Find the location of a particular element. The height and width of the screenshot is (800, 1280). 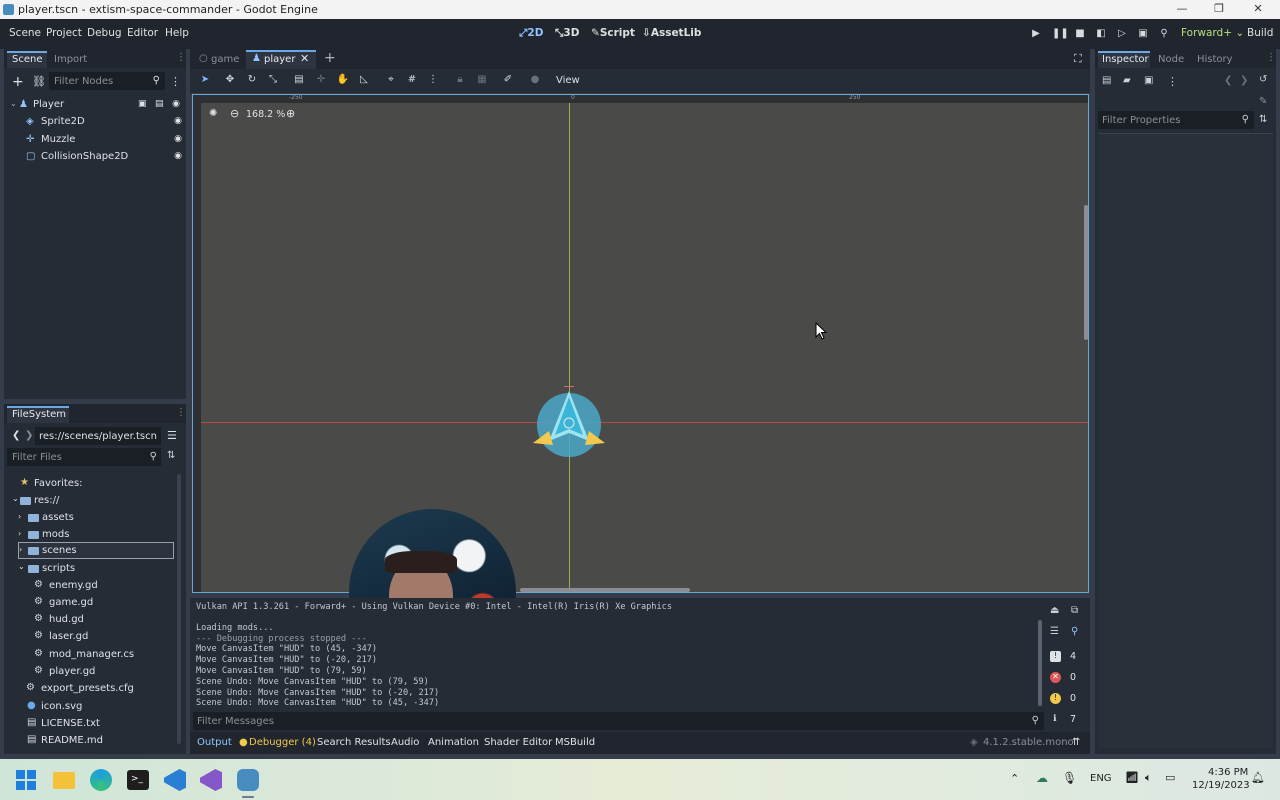

sort-icon: ⇅ is located at coordinates (171, 455).